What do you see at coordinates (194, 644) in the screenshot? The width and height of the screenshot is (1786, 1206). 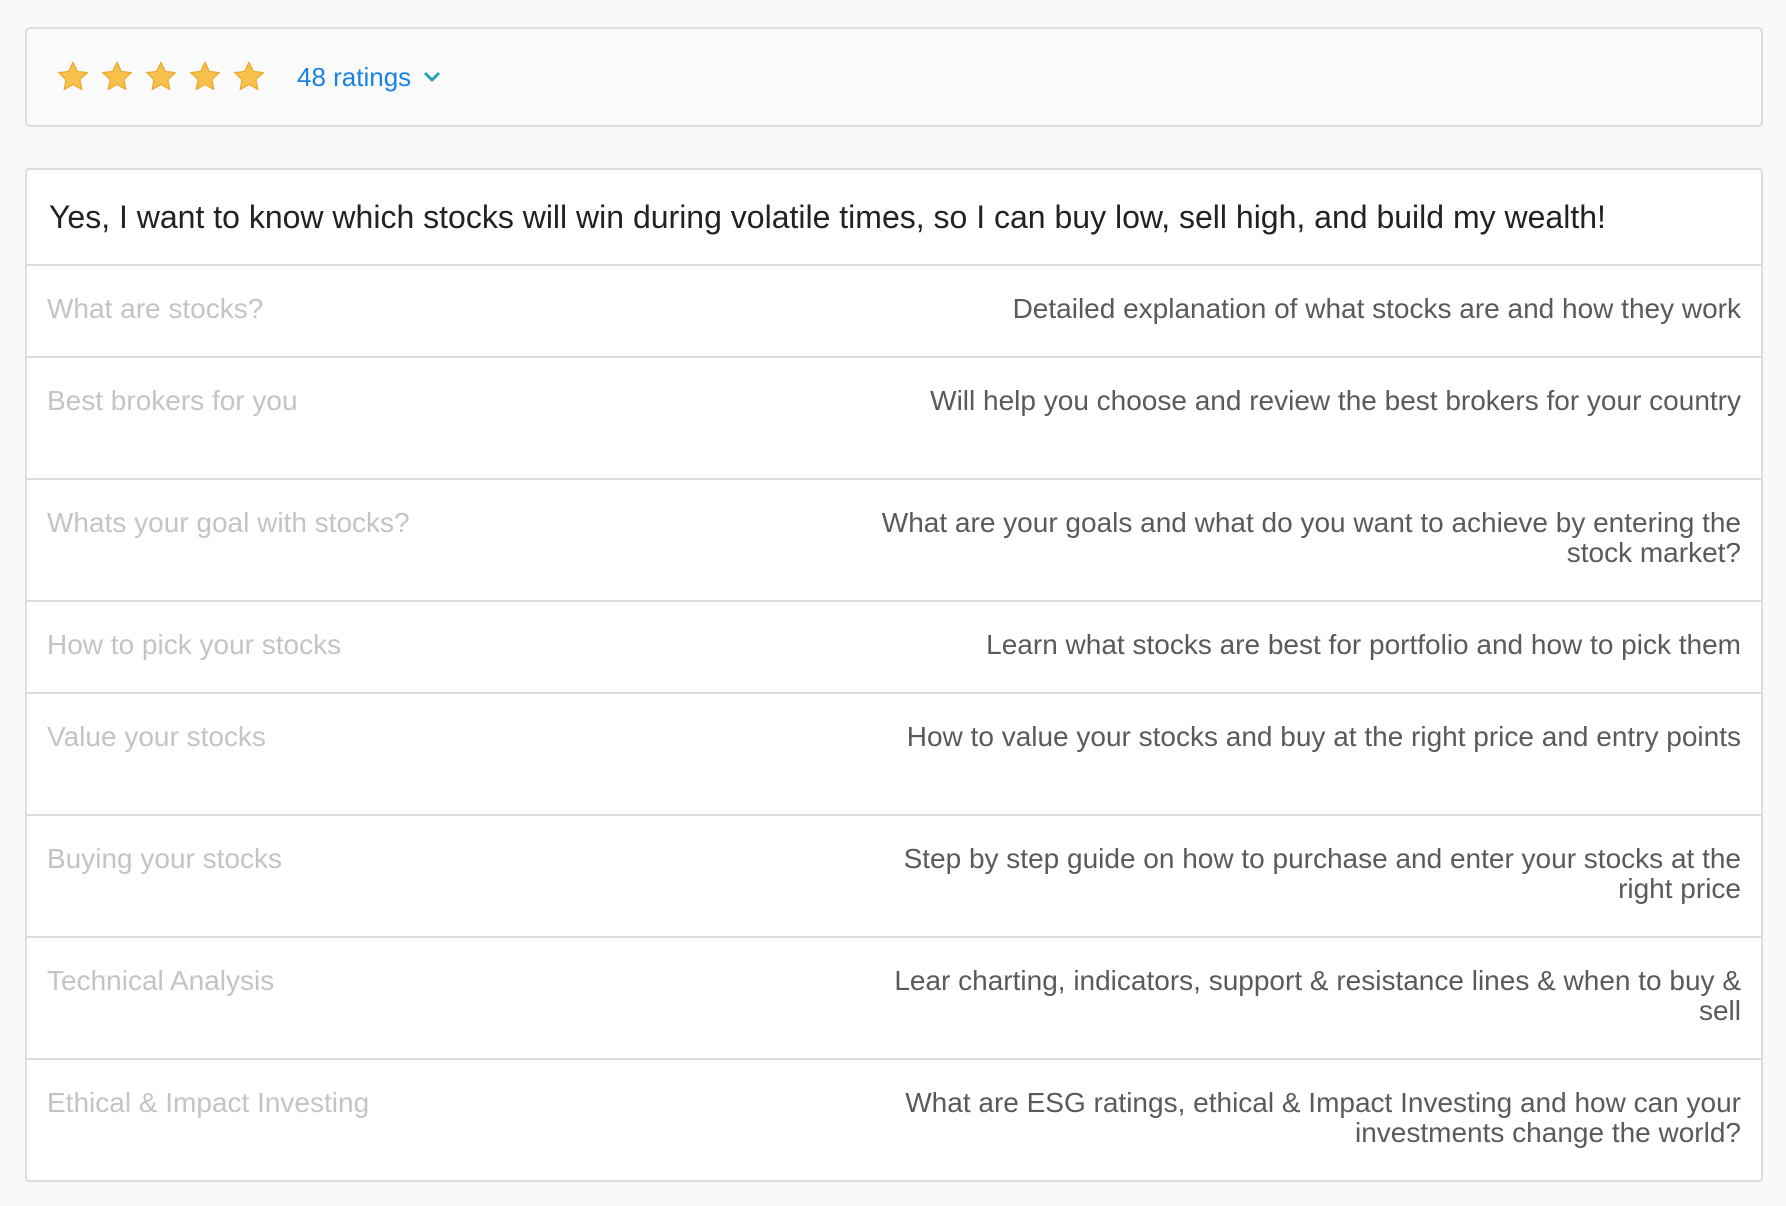 I see `row-title: How to pick your stocks` at bounding box center [194, 644].